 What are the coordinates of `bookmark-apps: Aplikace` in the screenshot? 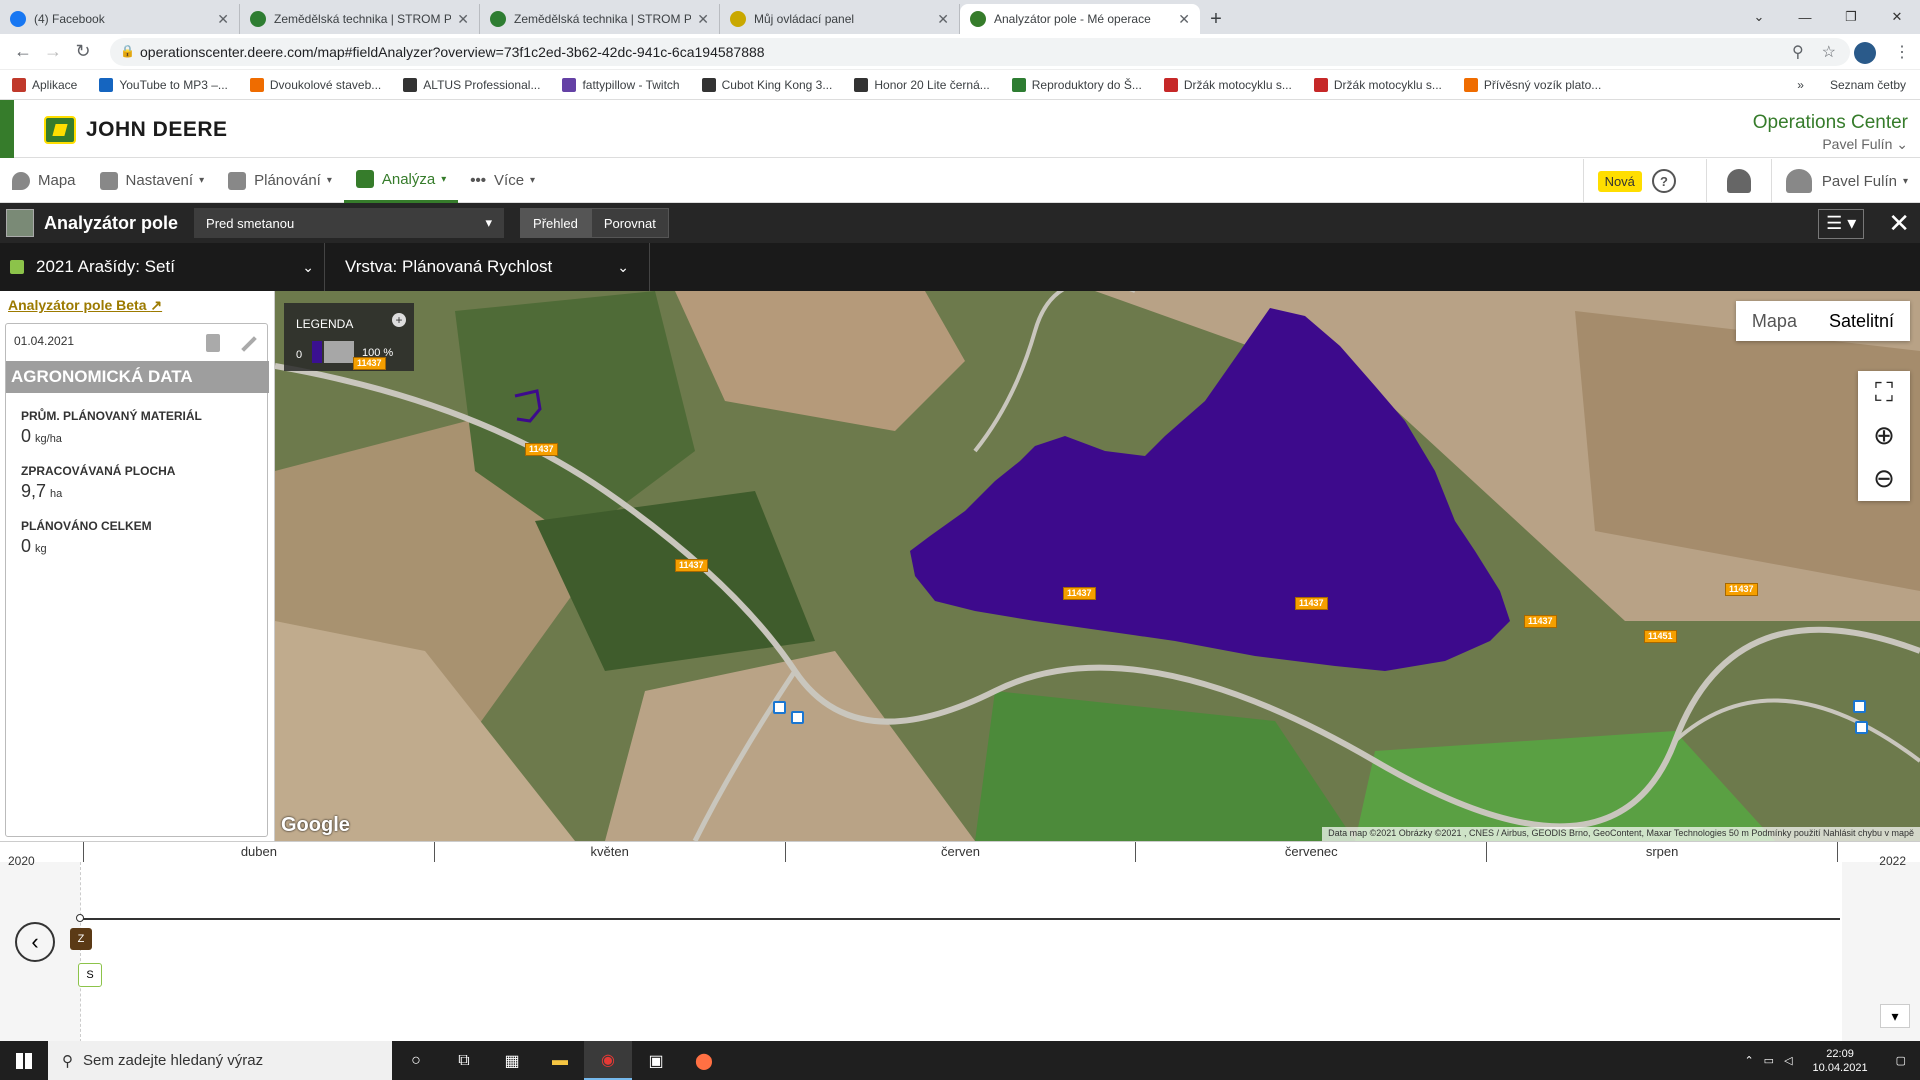 It's located at (44, 84).